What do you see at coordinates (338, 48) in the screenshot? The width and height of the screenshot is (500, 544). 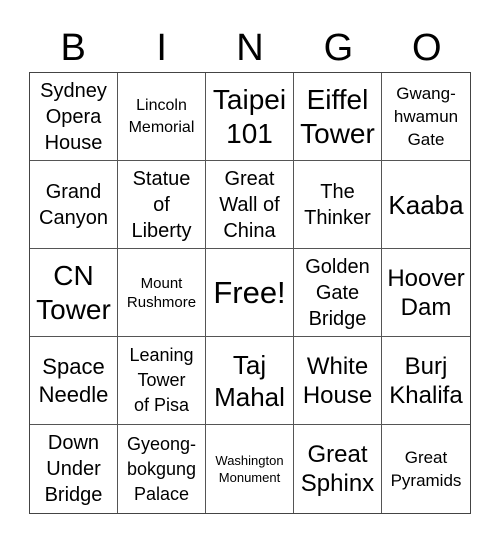 I see `header-letter-g: G` at bounding box center [338, 48].